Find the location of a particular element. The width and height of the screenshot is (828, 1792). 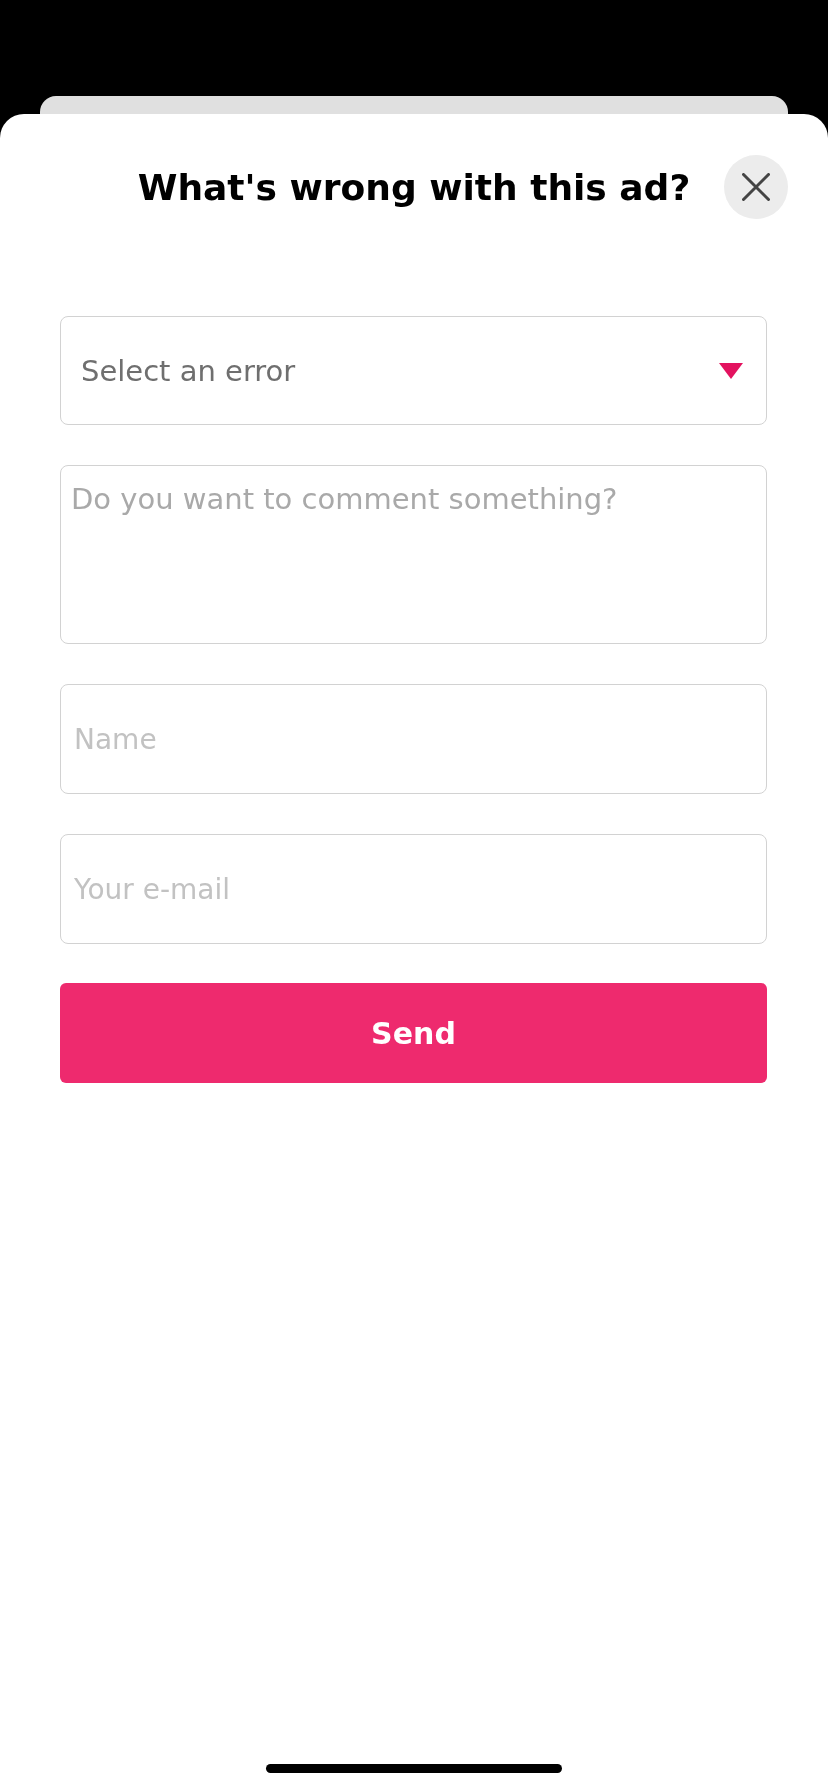

close-icon is located at coordinates (756, 187).